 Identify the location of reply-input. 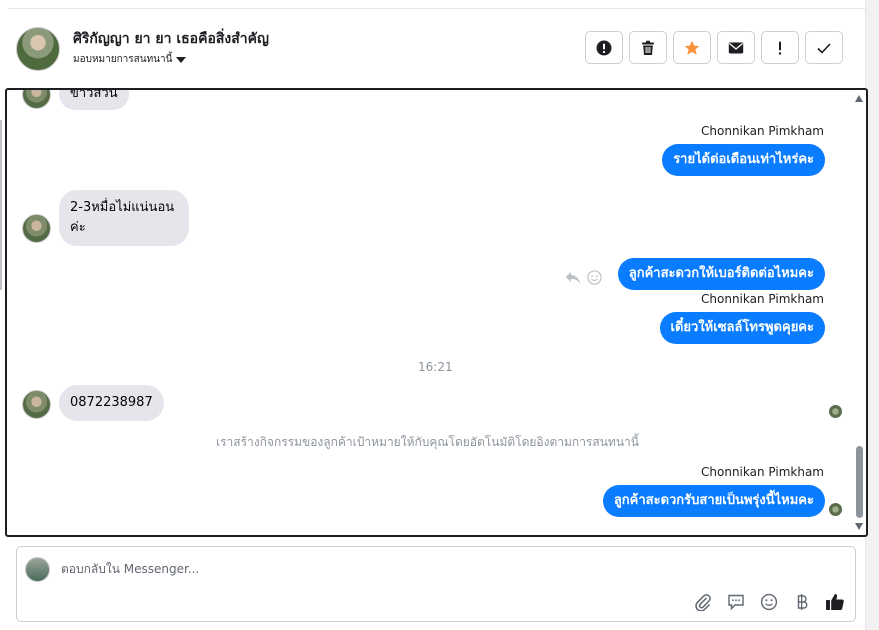
(361, 569).